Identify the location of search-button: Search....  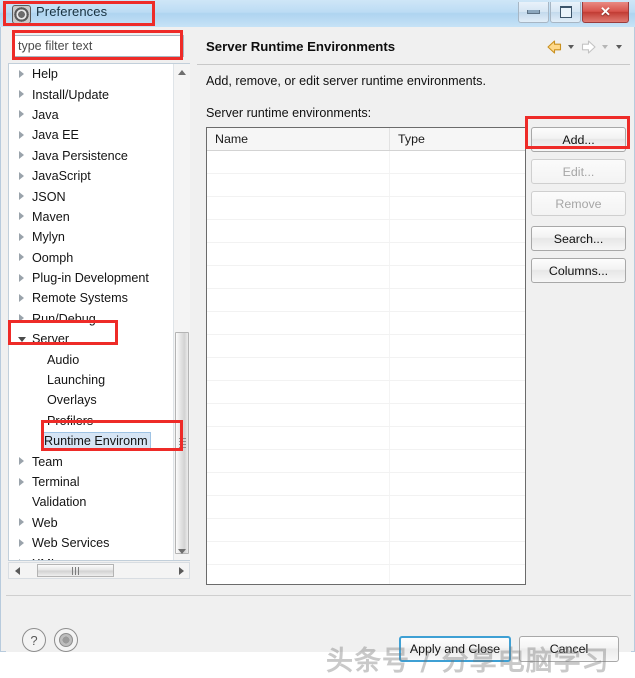
(578, 238).